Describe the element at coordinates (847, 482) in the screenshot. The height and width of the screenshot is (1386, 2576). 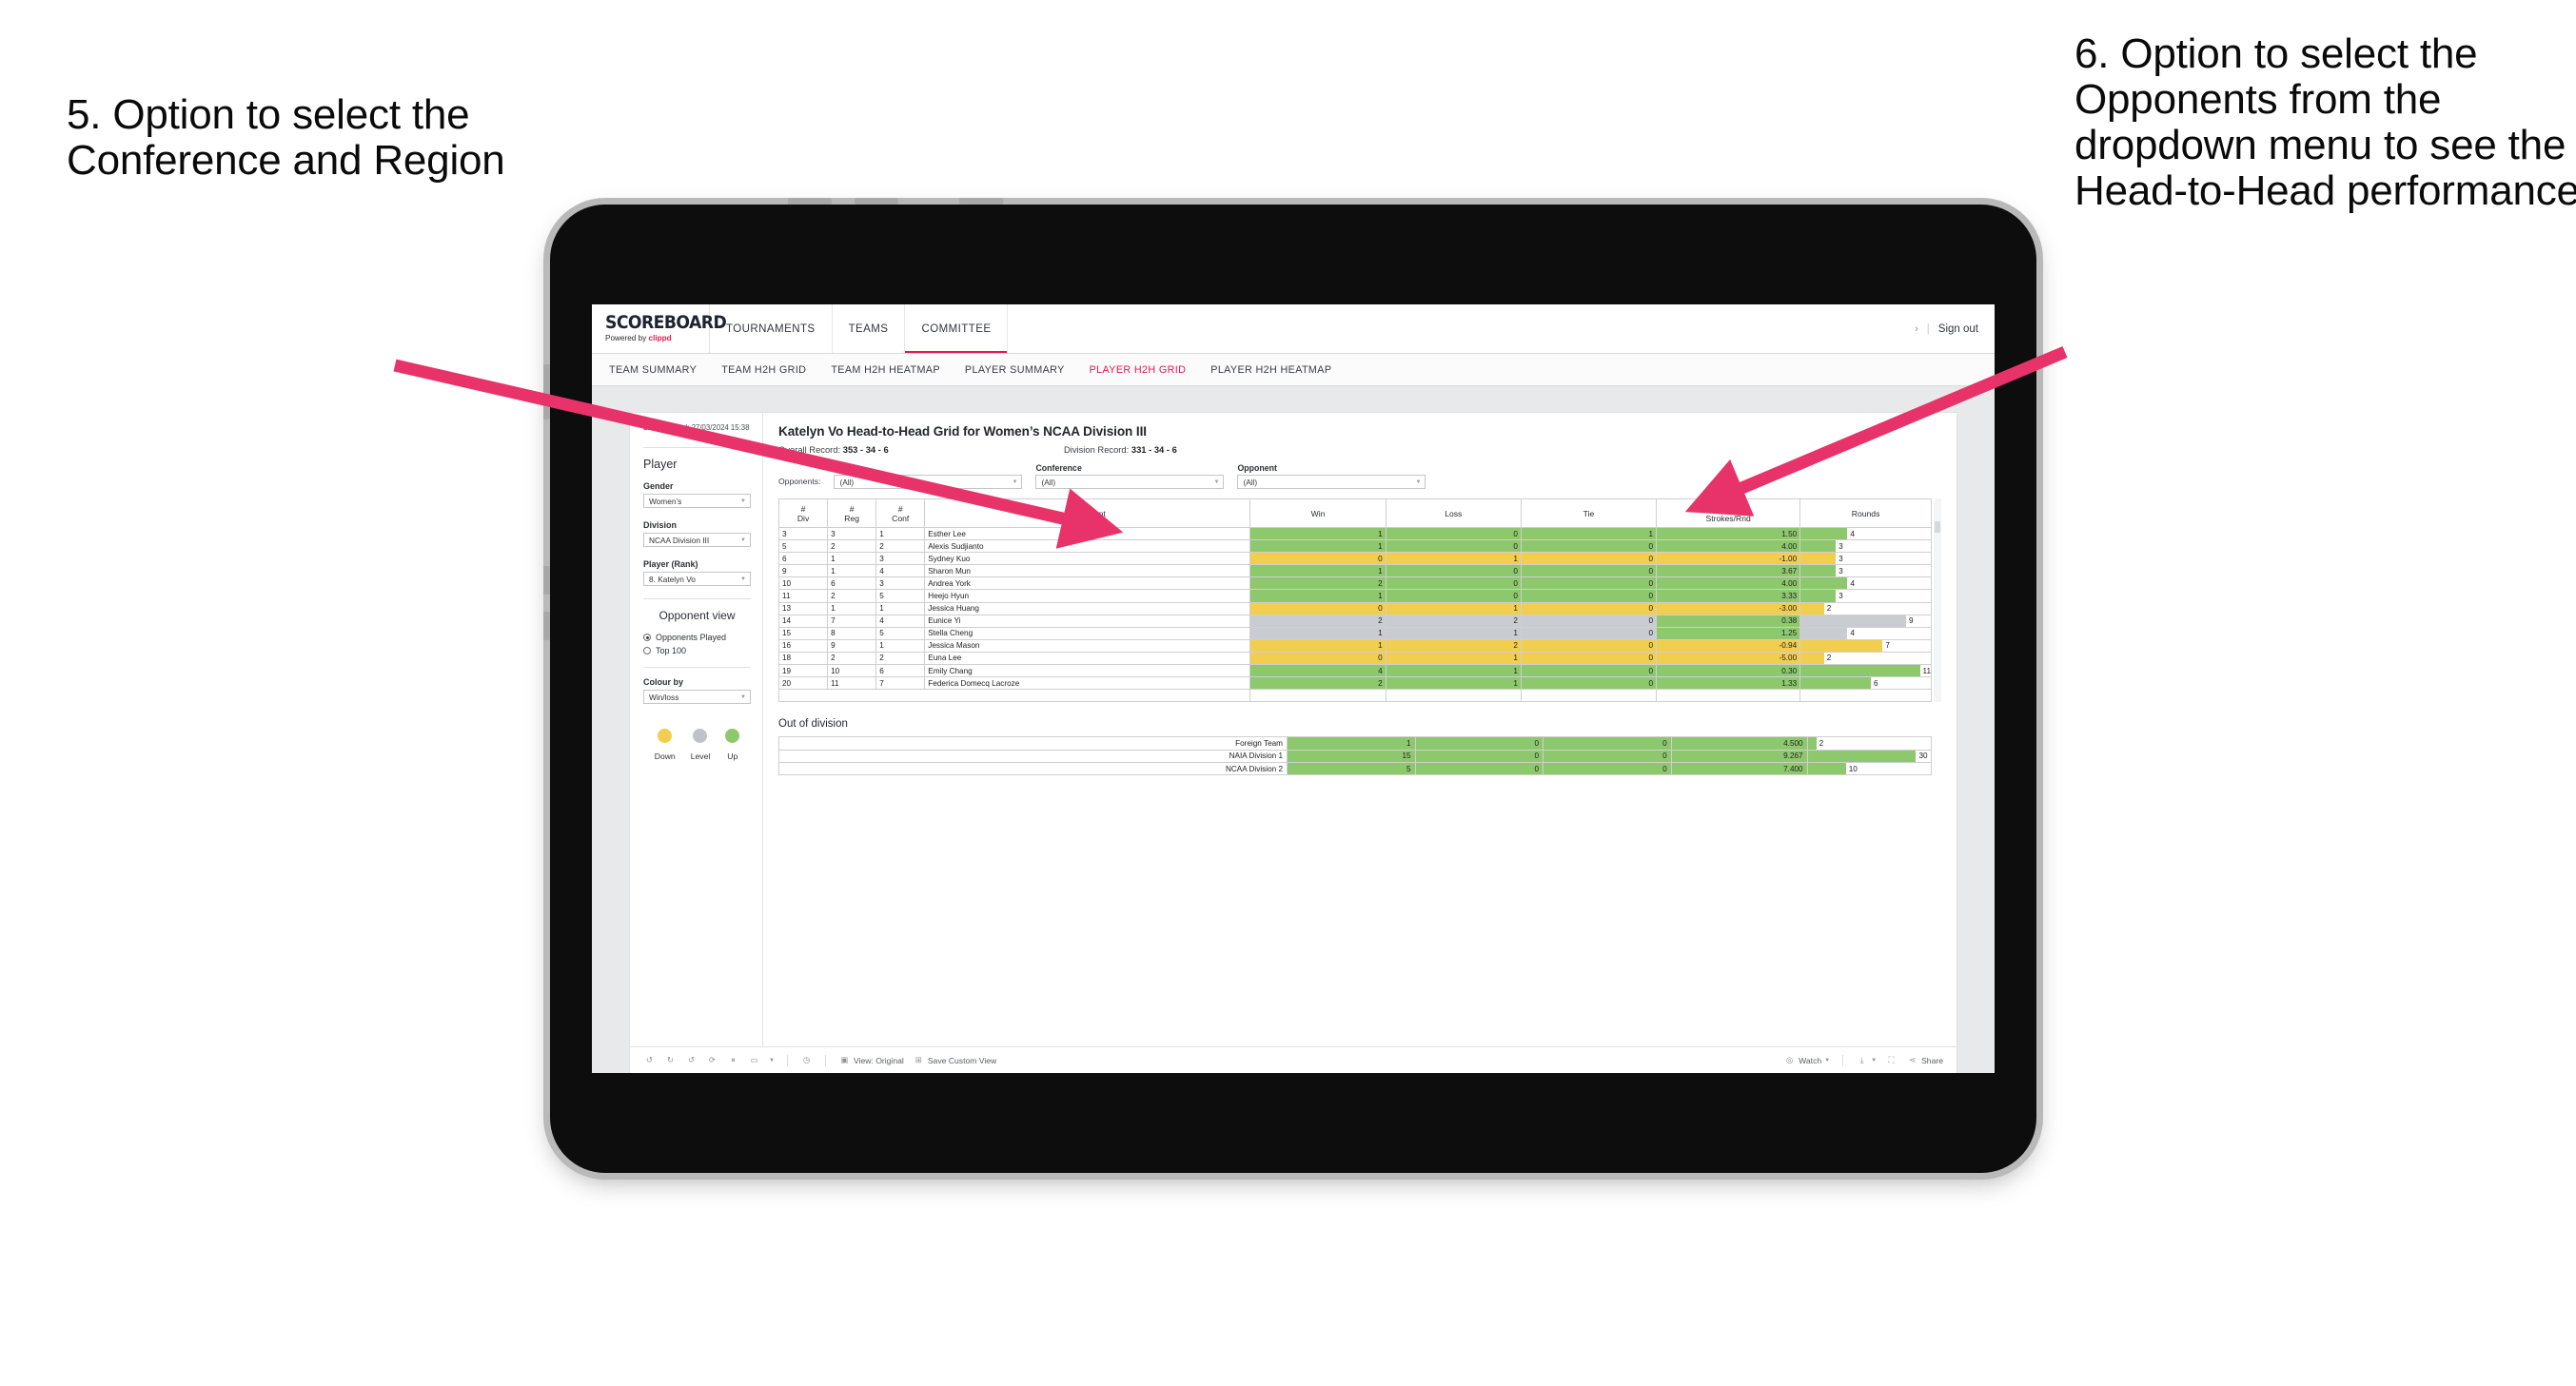
I see `region-value: (All)` at that location.